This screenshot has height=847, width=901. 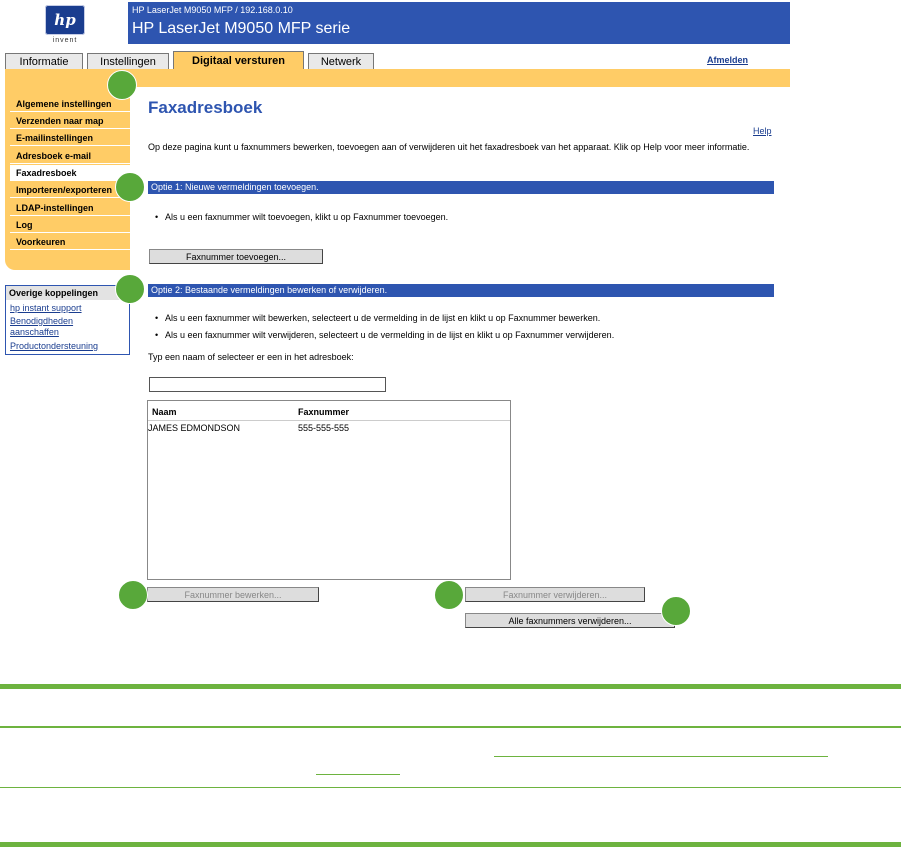 What do you see at coordinates (70, 225) in the screenshot?
I see `sidebar-item-log: Log` at bounding box center [70, 225].